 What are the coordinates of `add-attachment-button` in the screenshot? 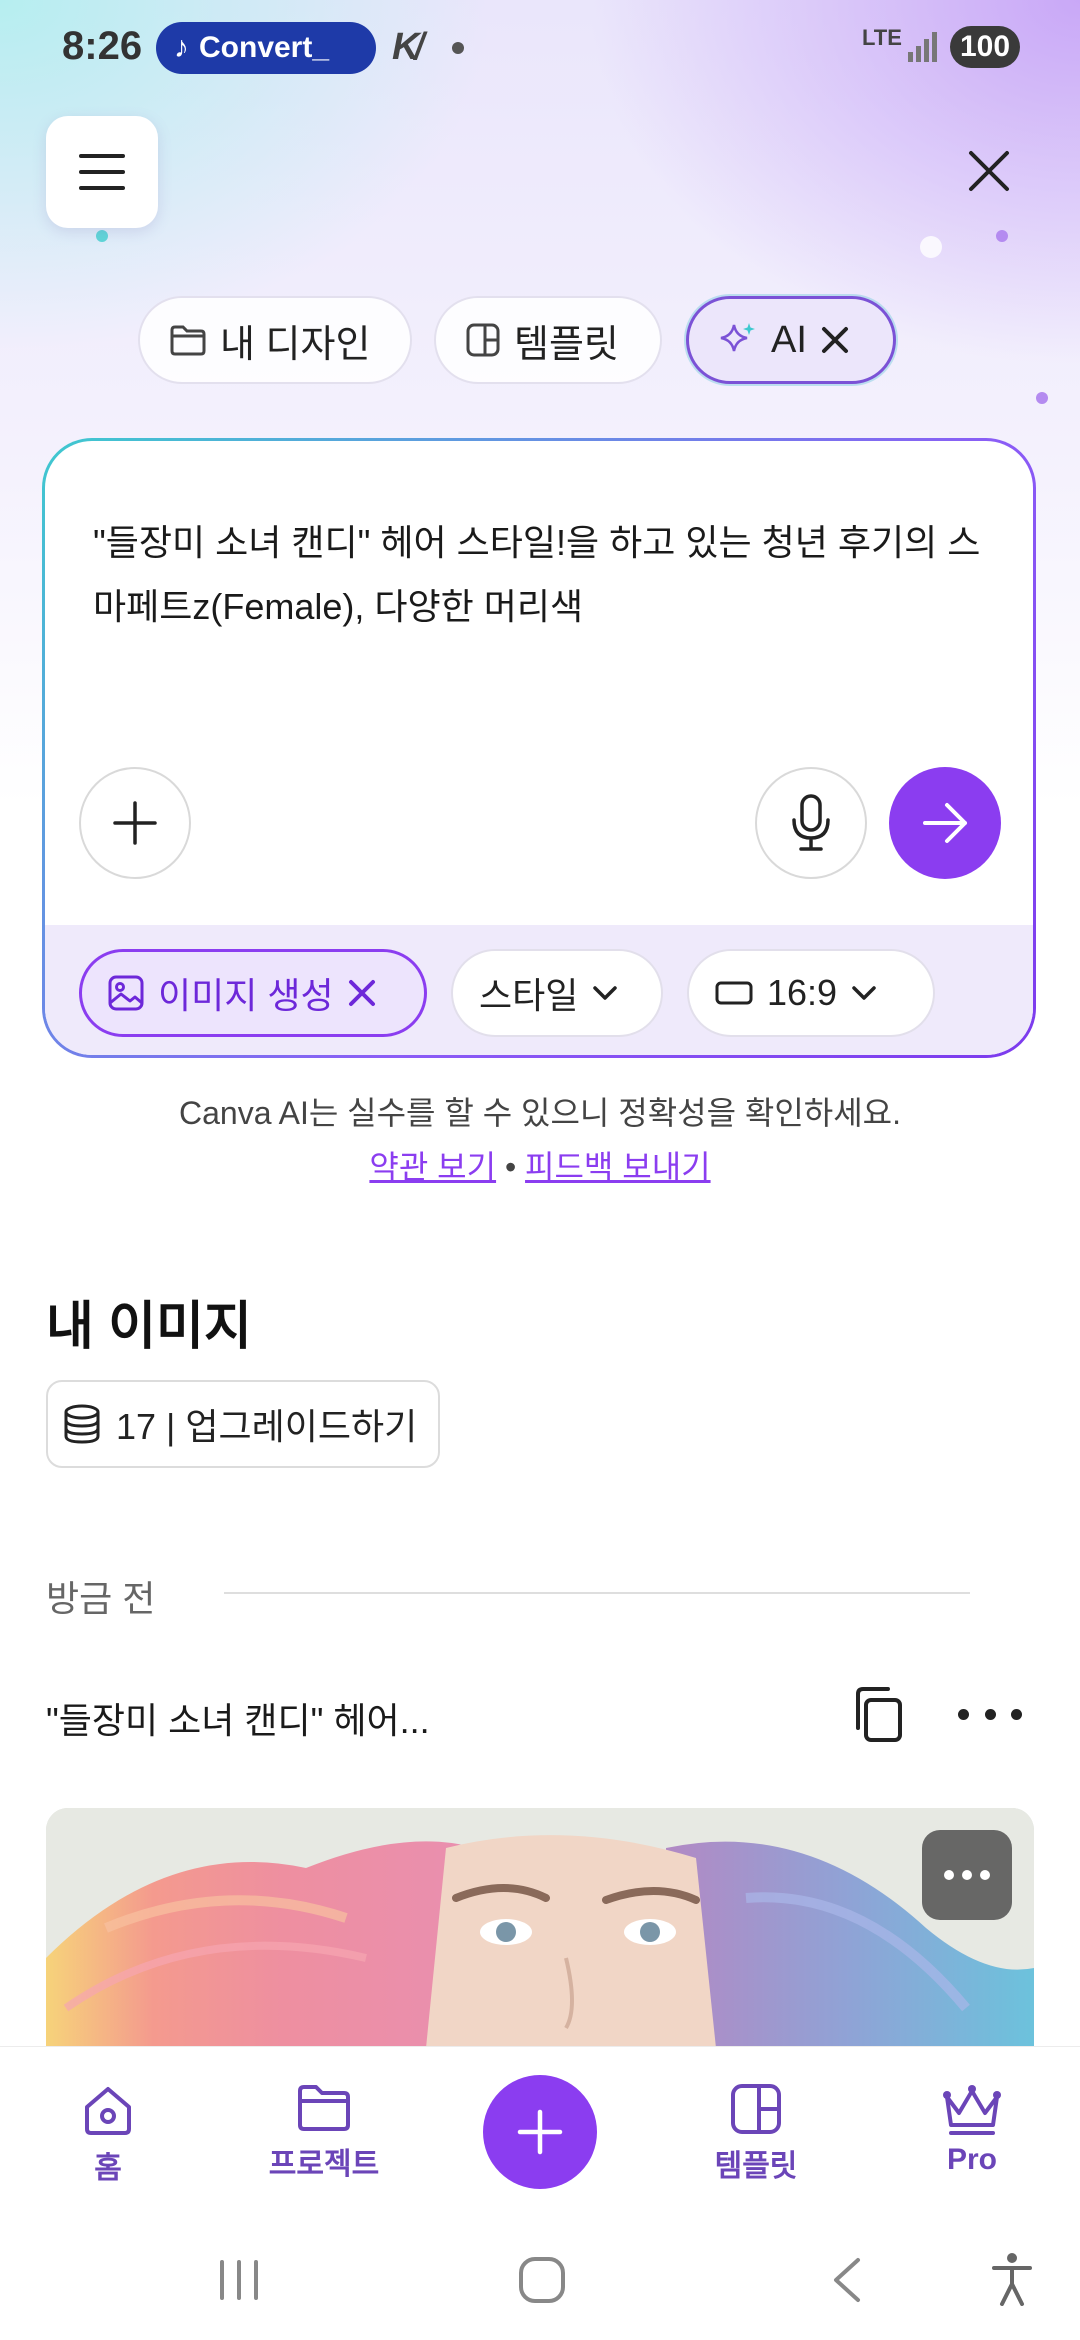 It's located at (135, 823).